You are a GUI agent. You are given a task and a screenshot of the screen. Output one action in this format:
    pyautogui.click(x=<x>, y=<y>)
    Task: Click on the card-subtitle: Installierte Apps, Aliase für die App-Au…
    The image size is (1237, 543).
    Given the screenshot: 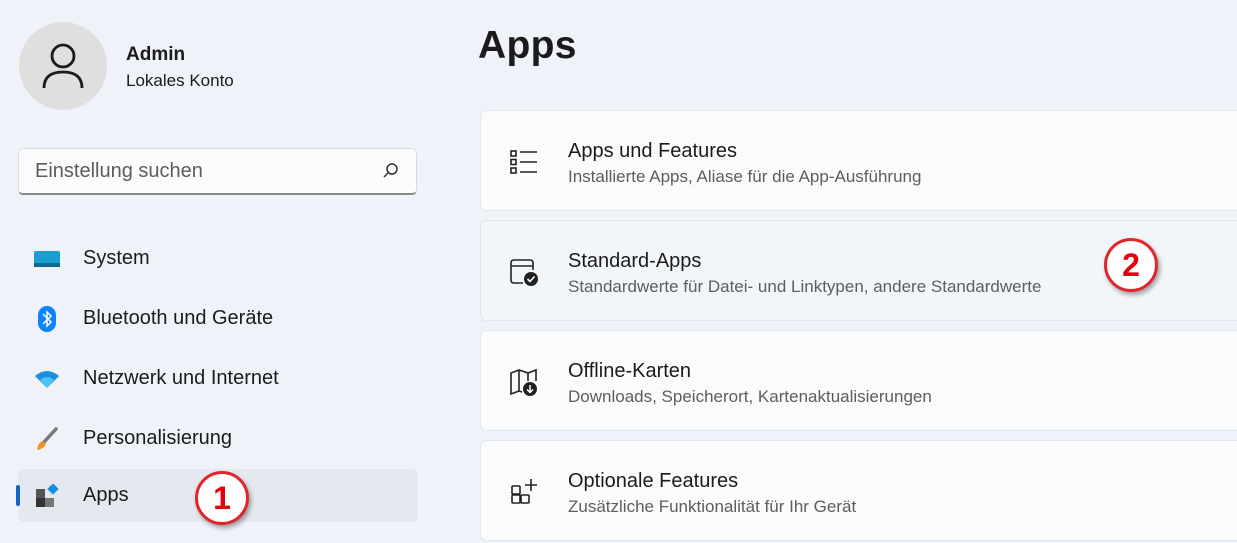 What is the action you would take?
    pyautogui.click(x=745, y=176)
    